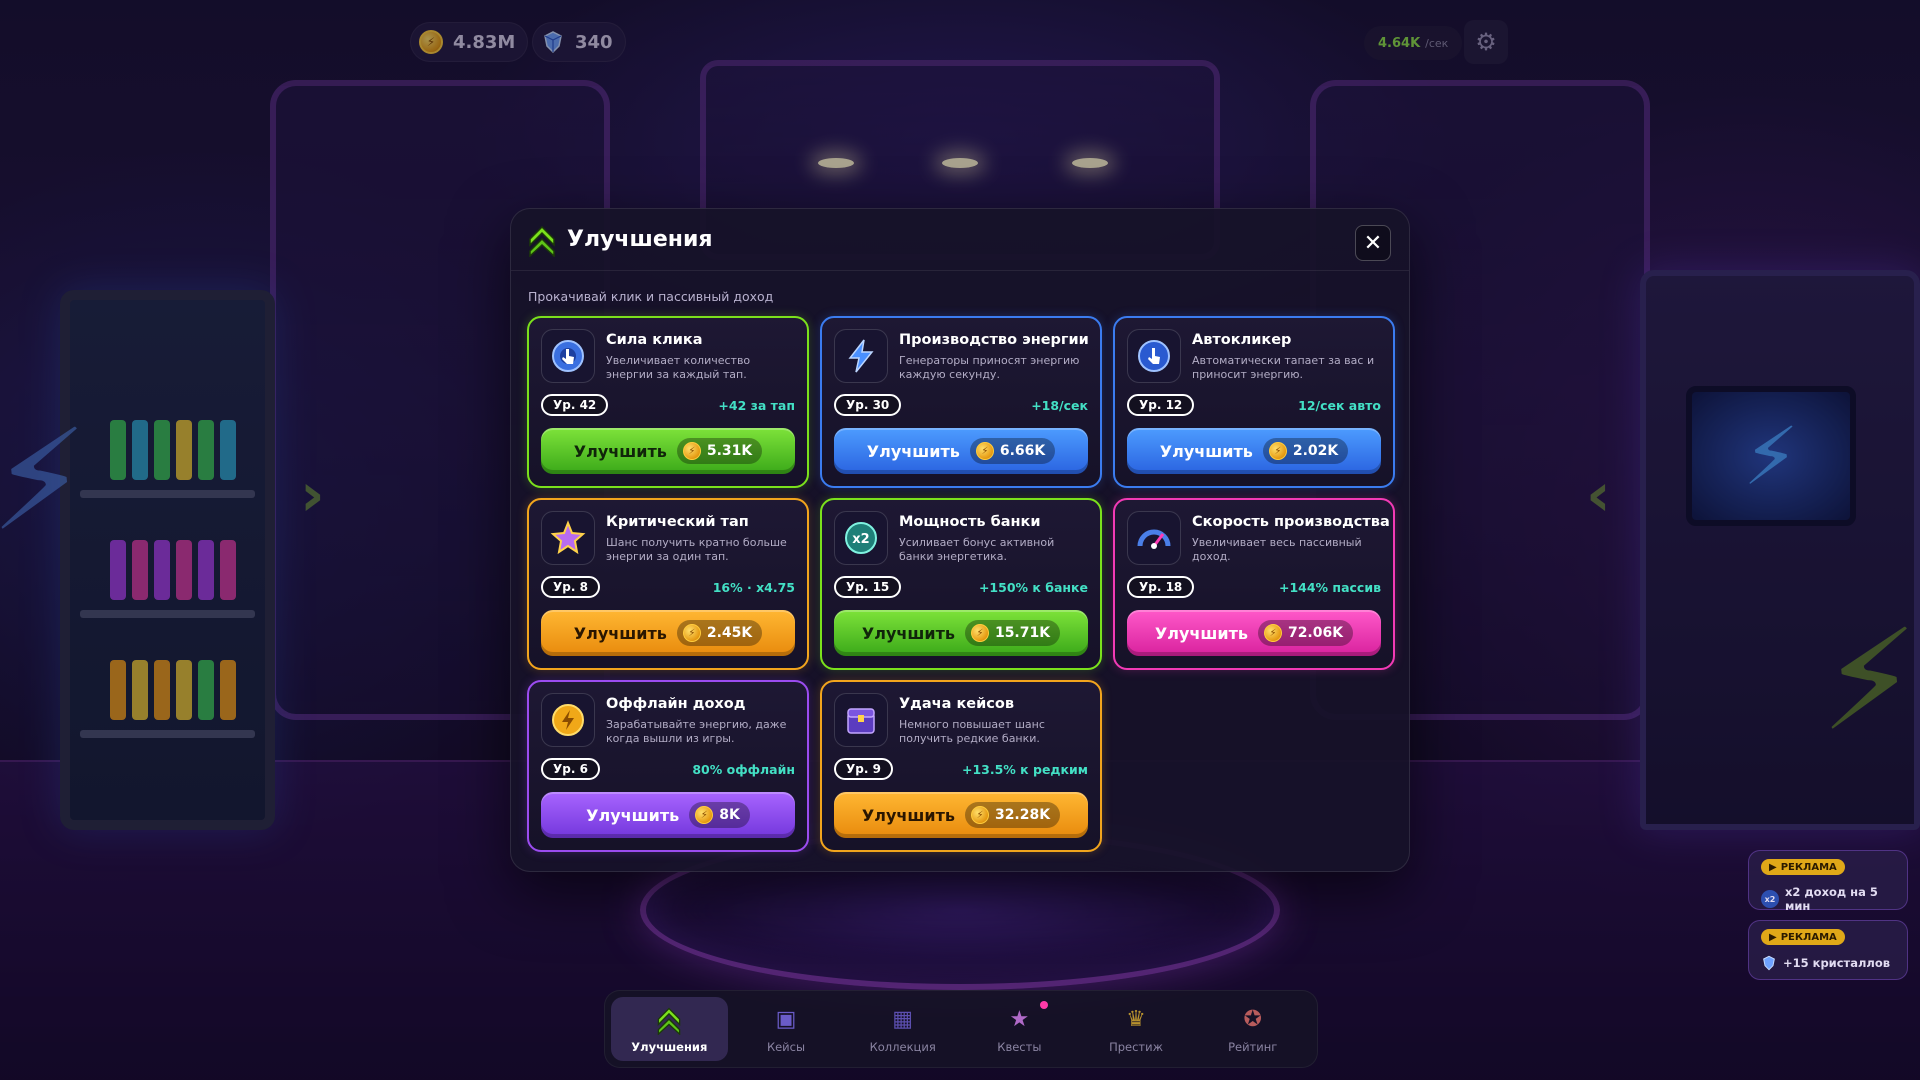 This screenshot has height=1080, width=1920. Describe the element at coordinates (570, 769) in the screenshot. I see `level-badge: Ур. 6` at that location.